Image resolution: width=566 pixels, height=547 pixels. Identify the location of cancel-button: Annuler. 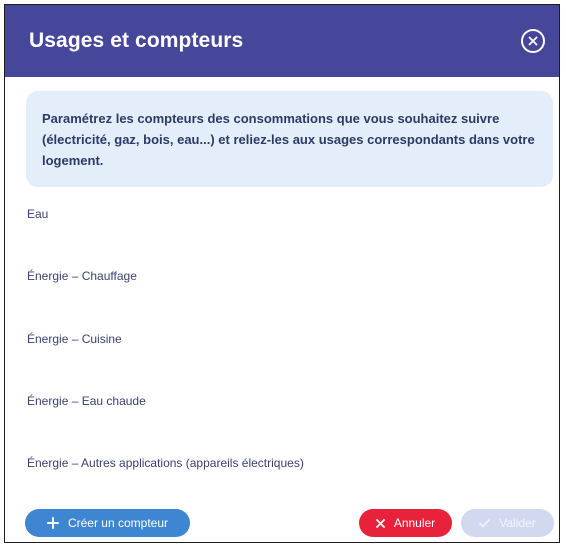
(405, 523).